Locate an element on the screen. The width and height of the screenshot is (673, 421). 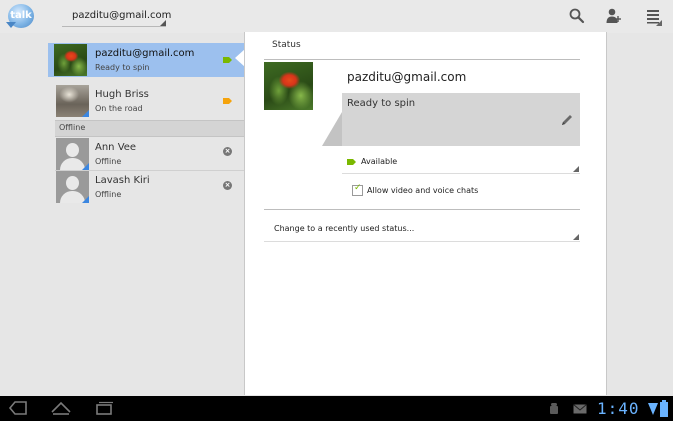
allow-video-checkbox: ✓ is located at coordinates (357, 189).